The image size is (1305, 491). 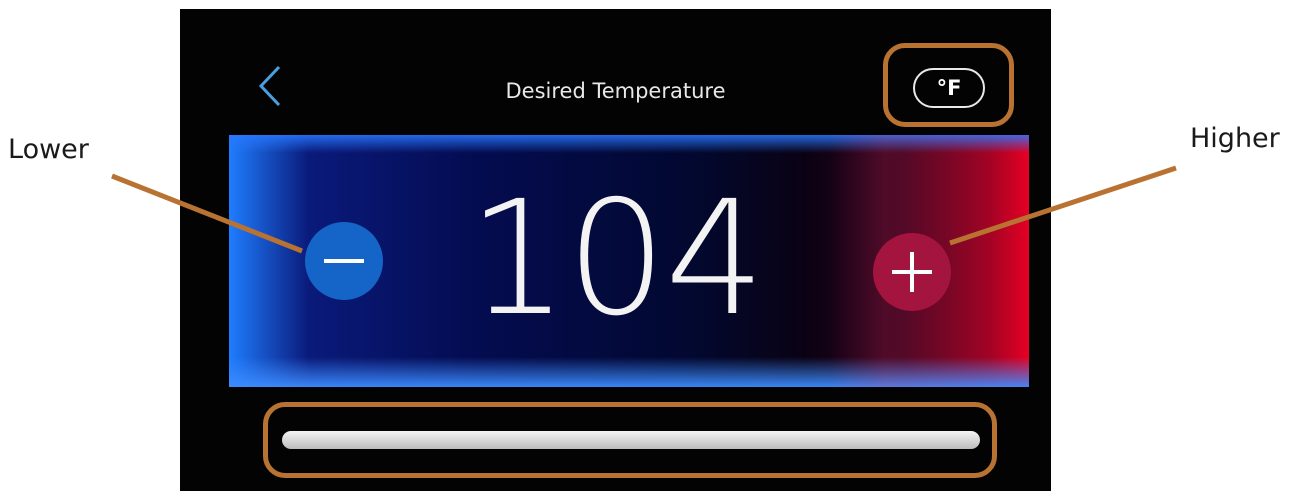 I want to click on plus-icon, so click(x=912, y=272).